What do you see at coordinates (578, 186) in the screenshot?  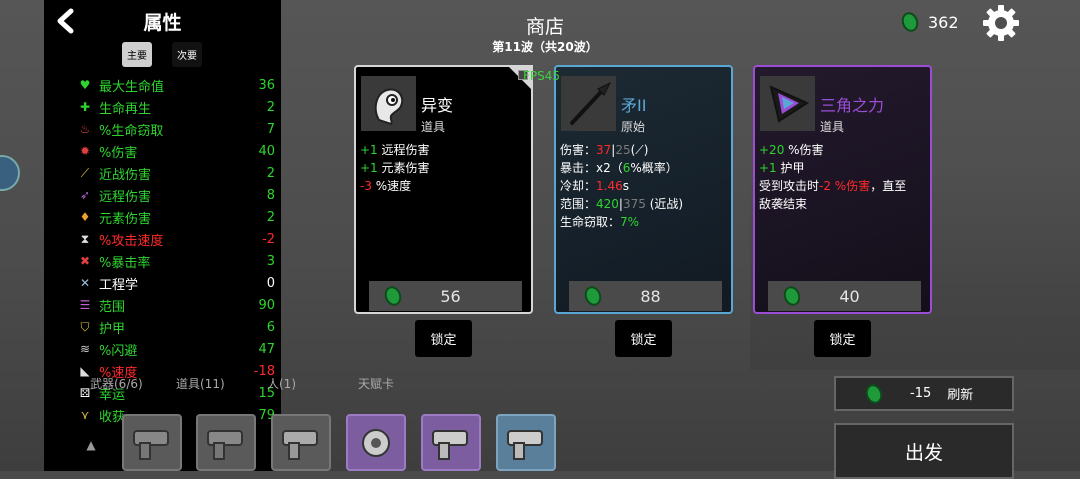 I see `card-stat-segment: 冷却：` at bounding box center [578, 186].